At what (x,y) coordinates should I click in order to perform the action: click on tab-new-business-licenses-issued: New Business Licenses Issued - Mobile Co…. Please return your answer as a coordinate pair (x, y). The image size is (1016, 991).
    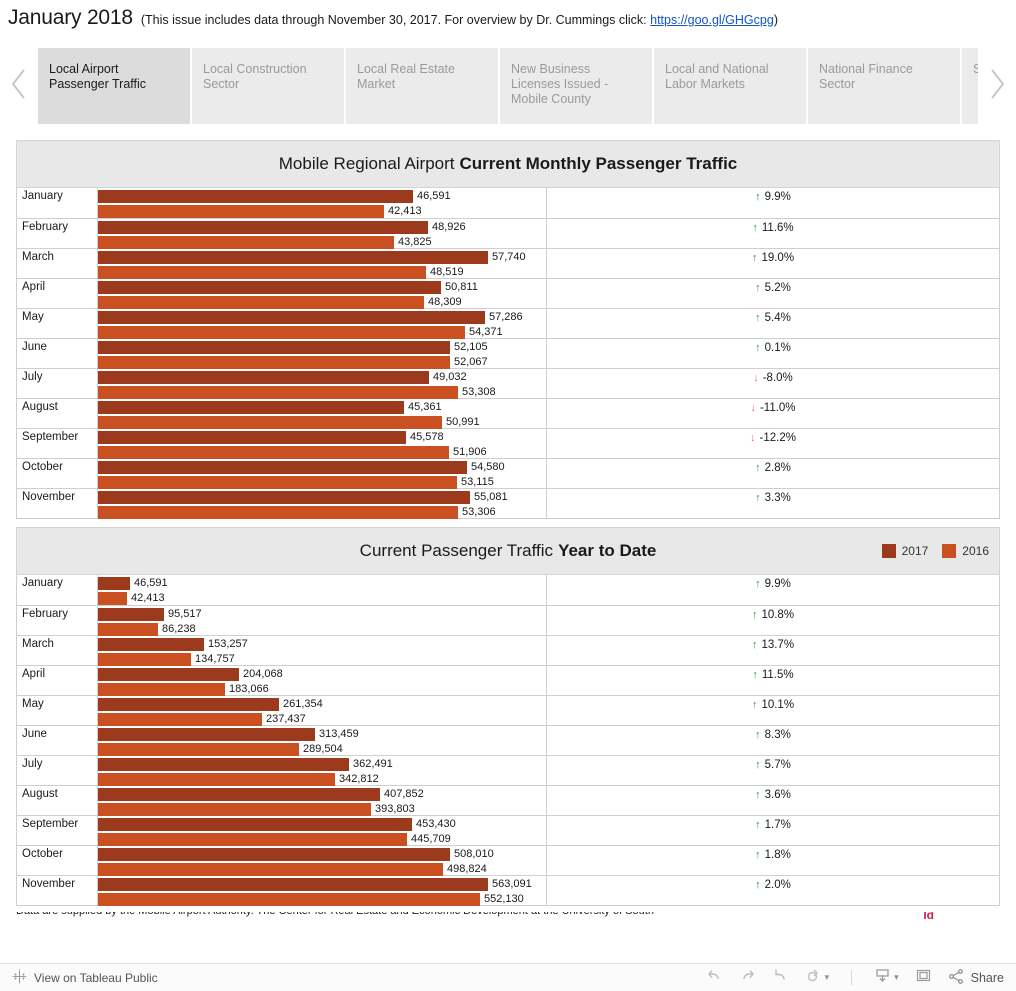
    Looking at the image, I should click on (576, 86).